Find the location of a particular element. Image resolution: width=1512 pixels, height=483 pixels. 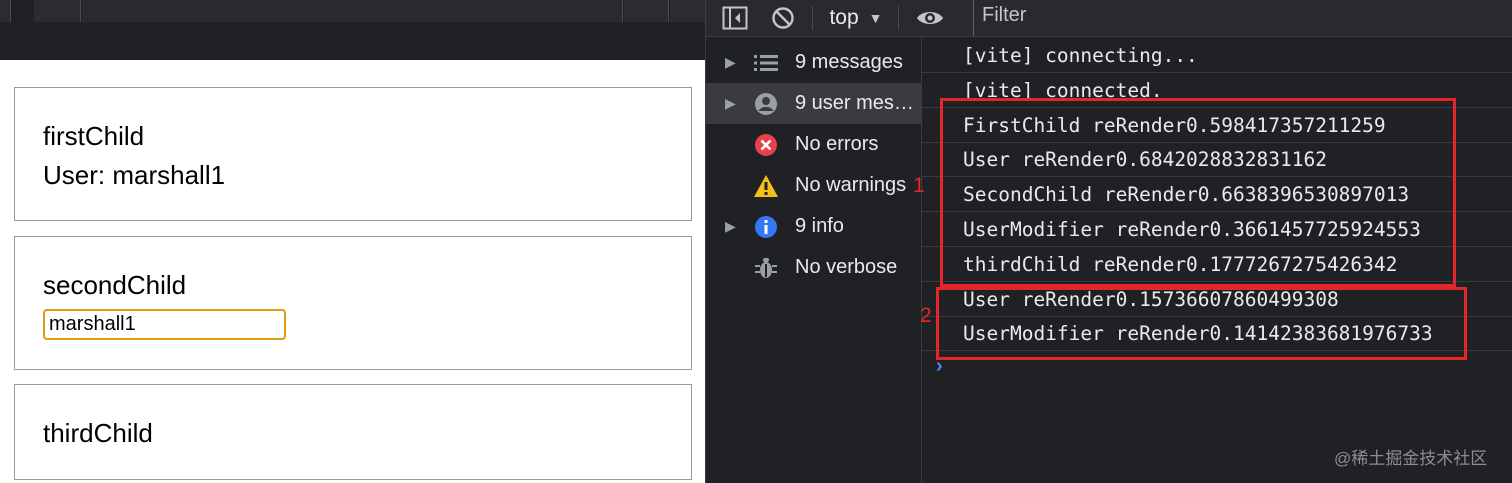

sidebar-item-label: No errors is located at coordinates (837, 144).